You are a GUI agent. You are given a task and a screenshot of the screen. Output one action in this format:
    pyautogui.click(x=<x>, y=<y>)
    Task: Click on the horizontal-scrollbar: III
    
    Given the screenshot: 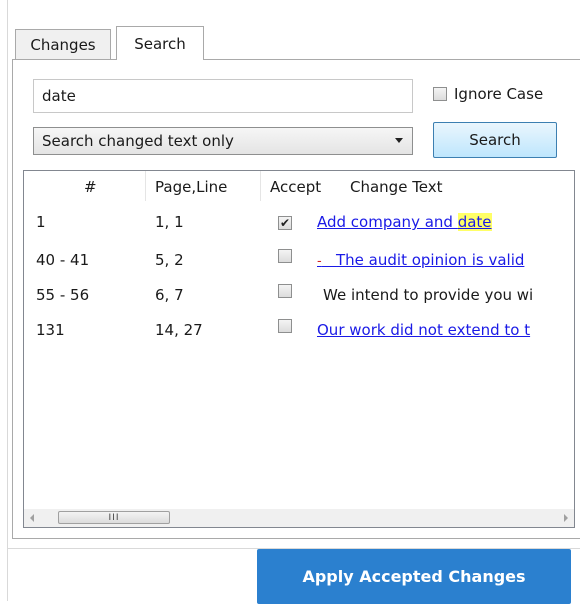 What is the action you would take?
    pyautogui.click(x=299, y=518)
    